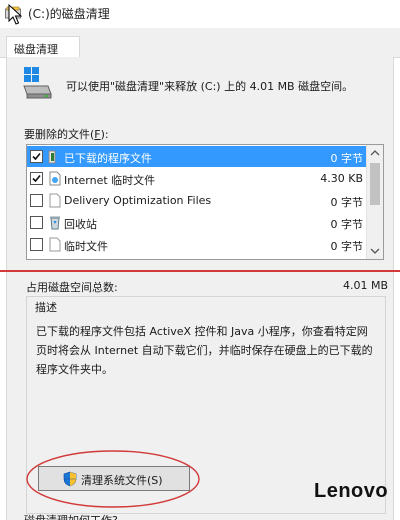 The image size is (400, 520). What do you see at coordinates (46, 307) in the screenshot?
I see `description-legend: 描述` at bounding box center [46, 307].